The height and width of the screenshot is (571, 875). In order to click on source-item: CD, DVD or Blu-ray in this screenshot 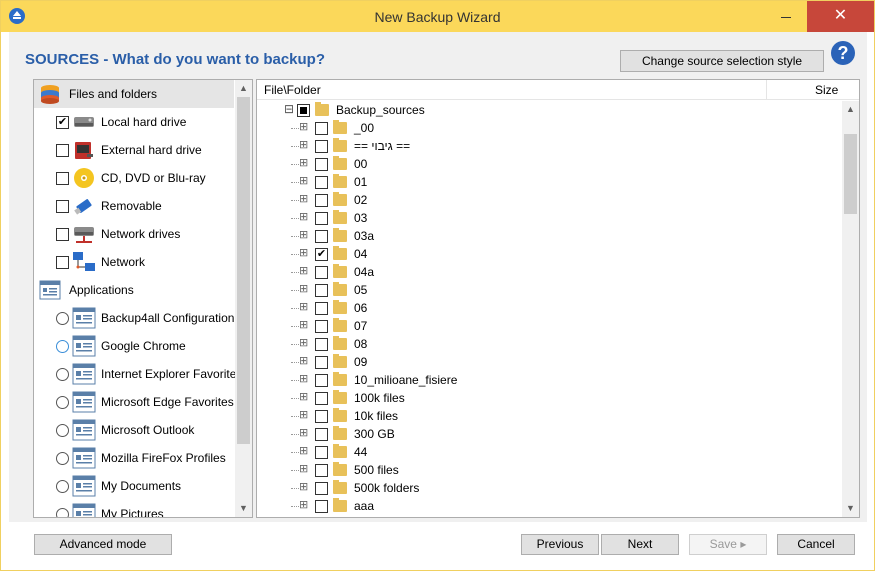, I will do `click(134, 178)`.